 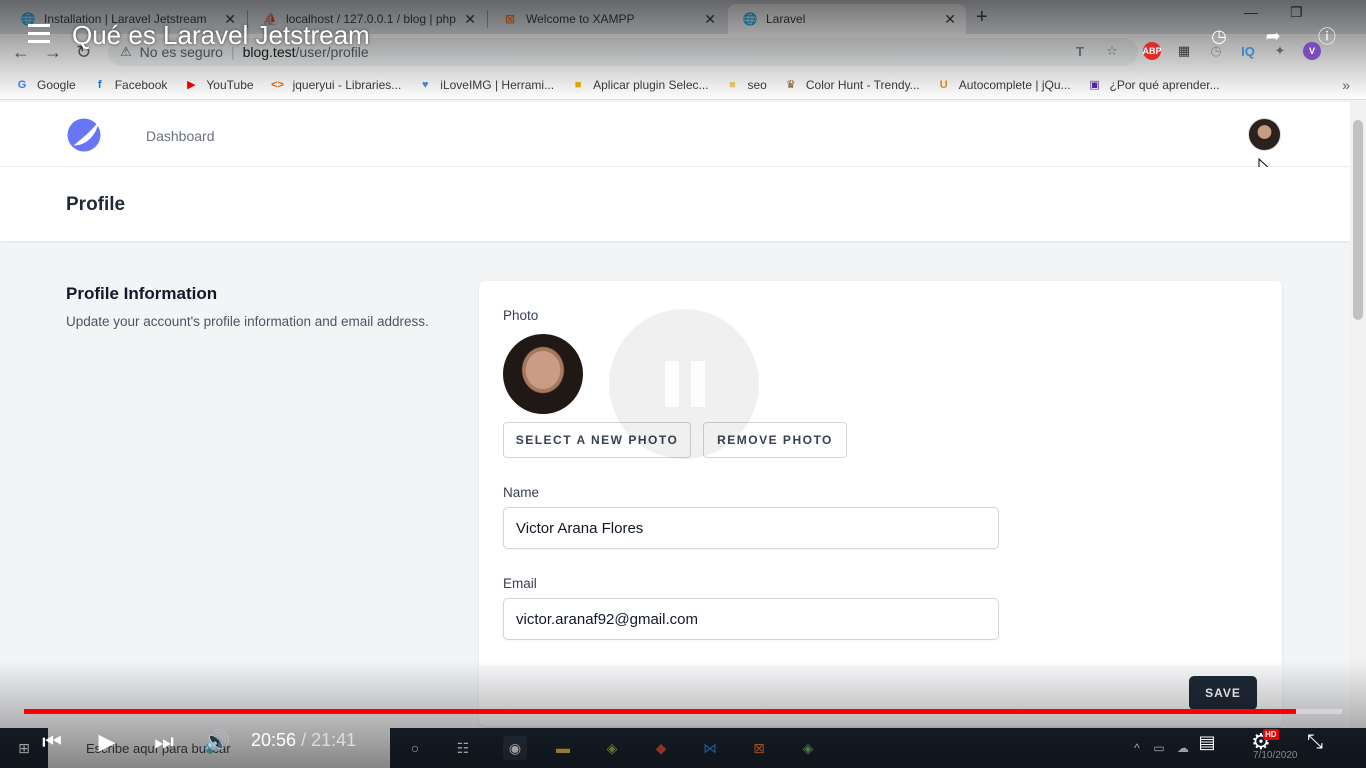 What do you see at coordinates (1184, 51) in the screenshot?
I see `qr-icon: ▦` at bounding box center [1184, 51].